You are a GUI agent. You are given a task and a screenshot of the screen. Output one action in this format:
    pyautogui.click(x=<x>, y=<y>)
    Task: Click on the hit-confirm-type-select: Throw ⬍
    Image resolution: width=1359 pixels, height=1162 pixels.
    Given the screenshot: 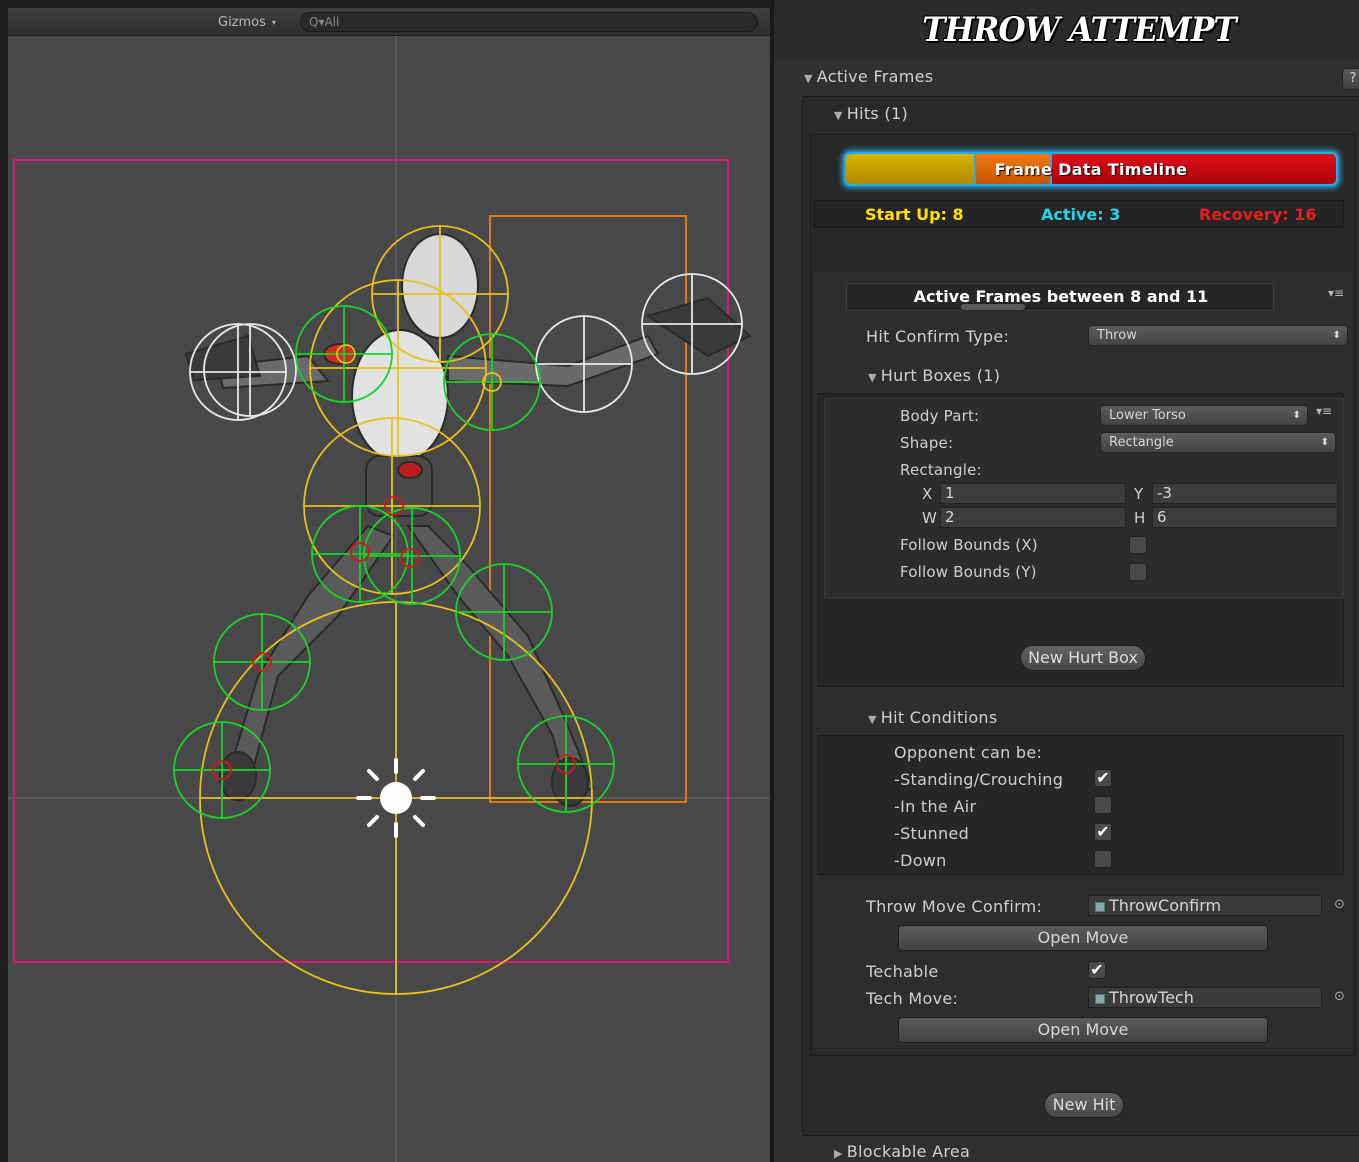 What is the action you would take?
    pyautogui.click(x=1218, y=335)
    